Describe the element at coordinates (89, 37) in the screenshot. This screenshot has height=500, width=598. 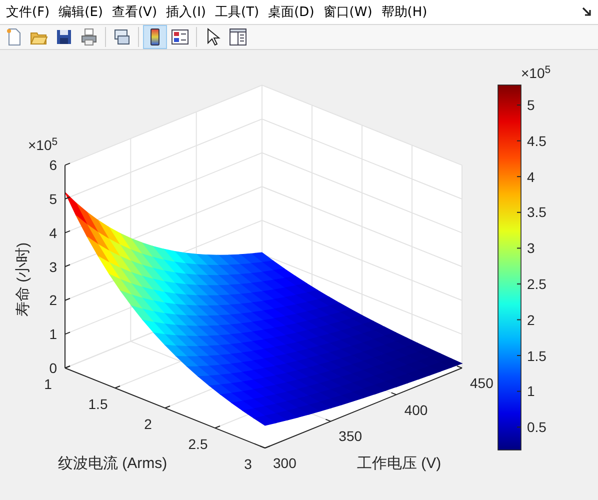
I see `printer-icon` at that location.